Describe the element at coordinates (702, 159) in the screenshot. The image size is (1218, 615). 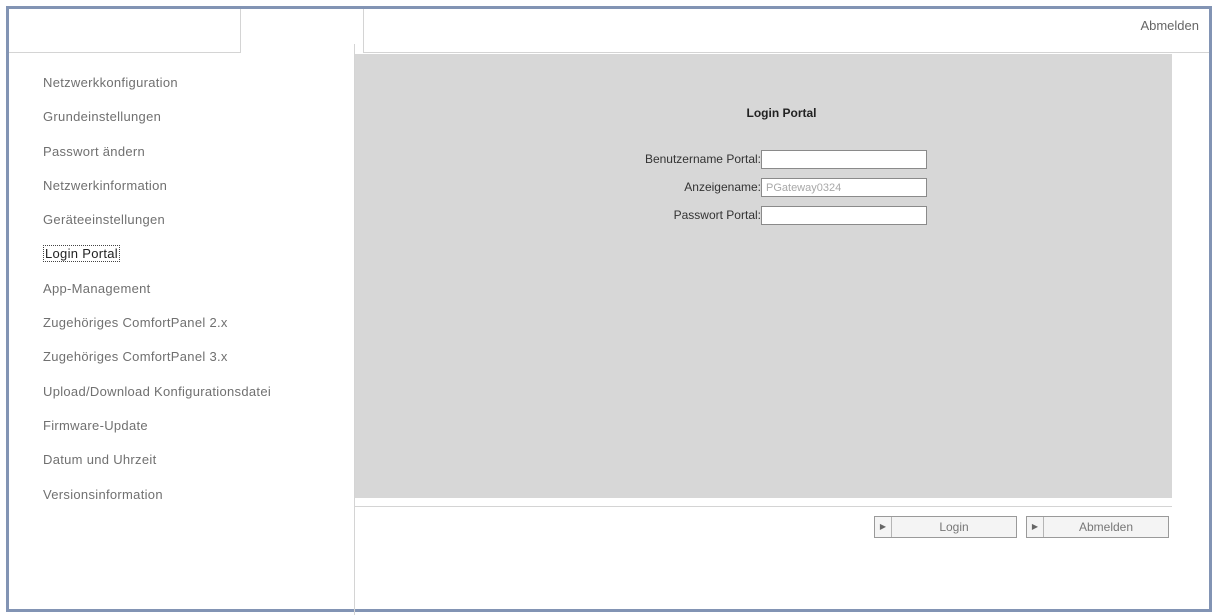
I see `username-label: Benutzername Portal:` at that location.